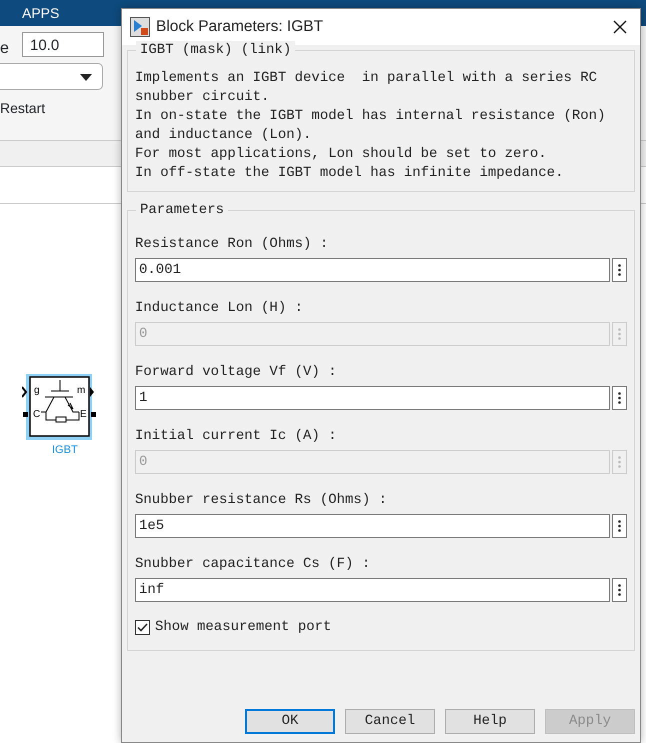 The width and height of the screenshot is (646, 743). I want to click on parameter-field: 1, so click(372, 398).